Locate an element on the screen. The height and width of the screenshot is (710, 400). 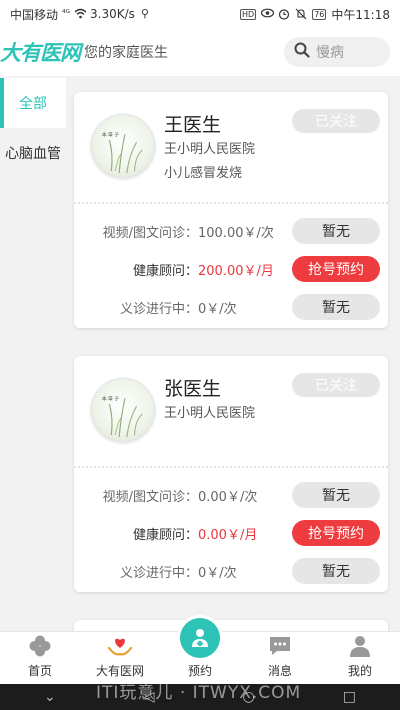
network-speed: 3.30K/s is located at coordinates (112, 14).